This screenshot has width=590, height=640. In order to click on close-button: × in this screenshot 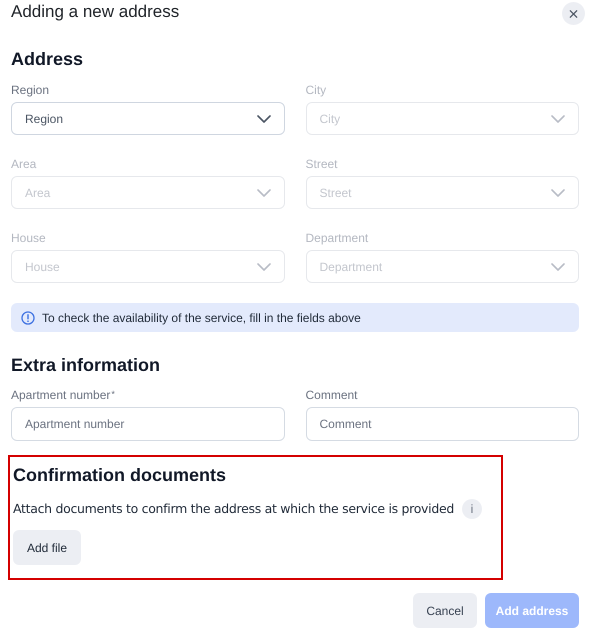, I will do `click(573, 13)`.